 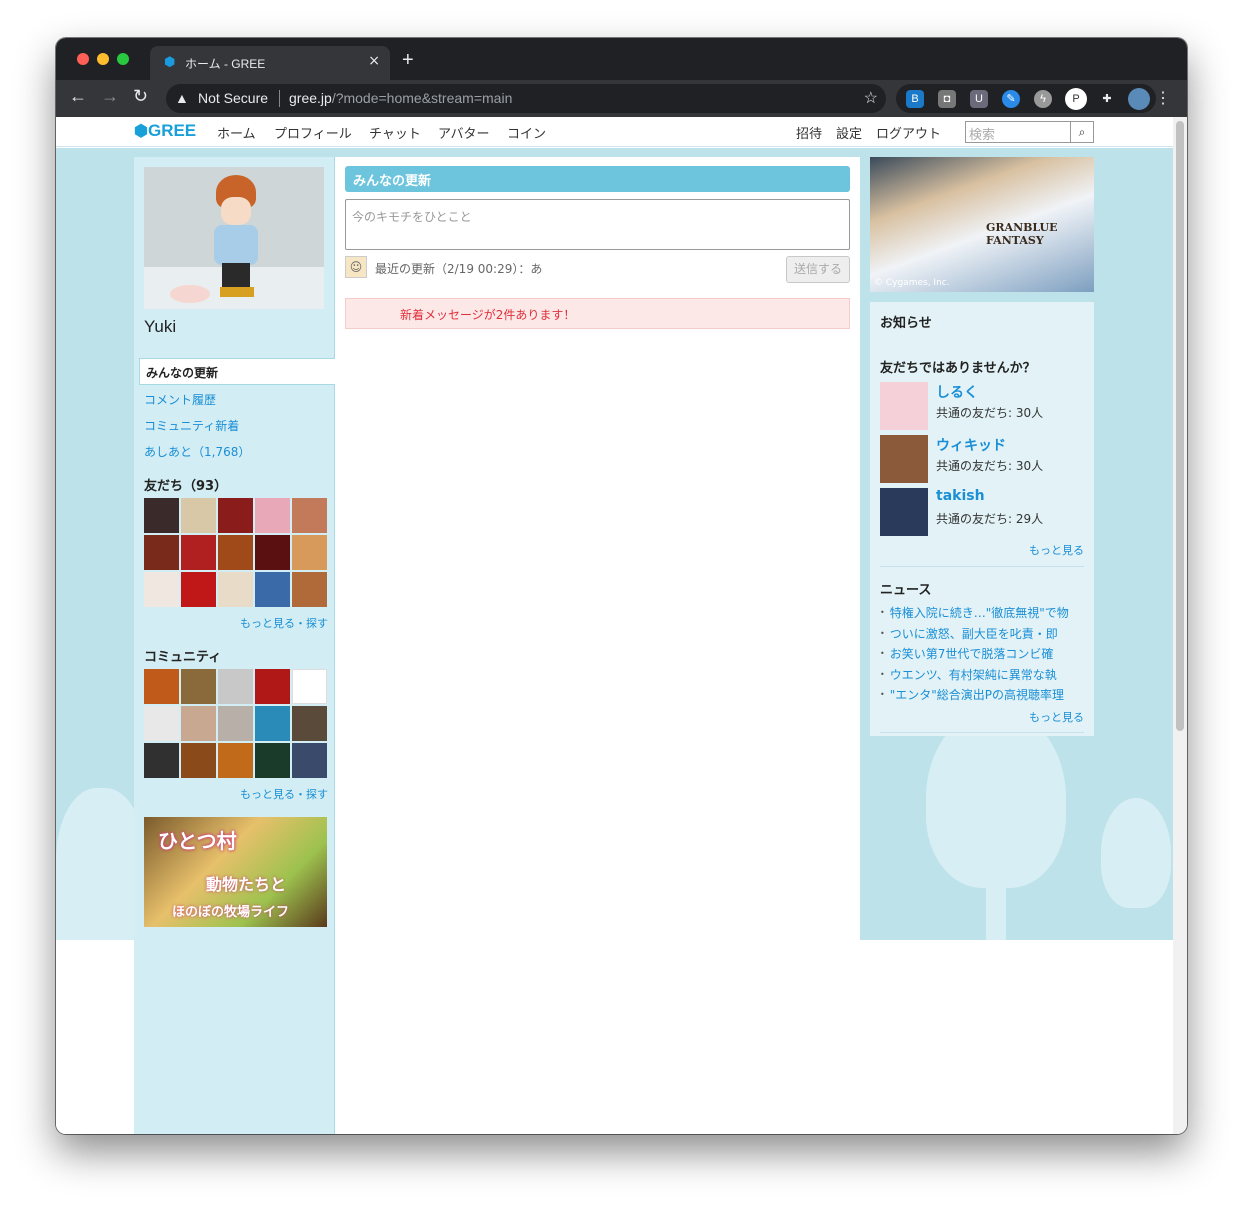 I want to click on nav-home: ホーム, so click(x=236, y=132).